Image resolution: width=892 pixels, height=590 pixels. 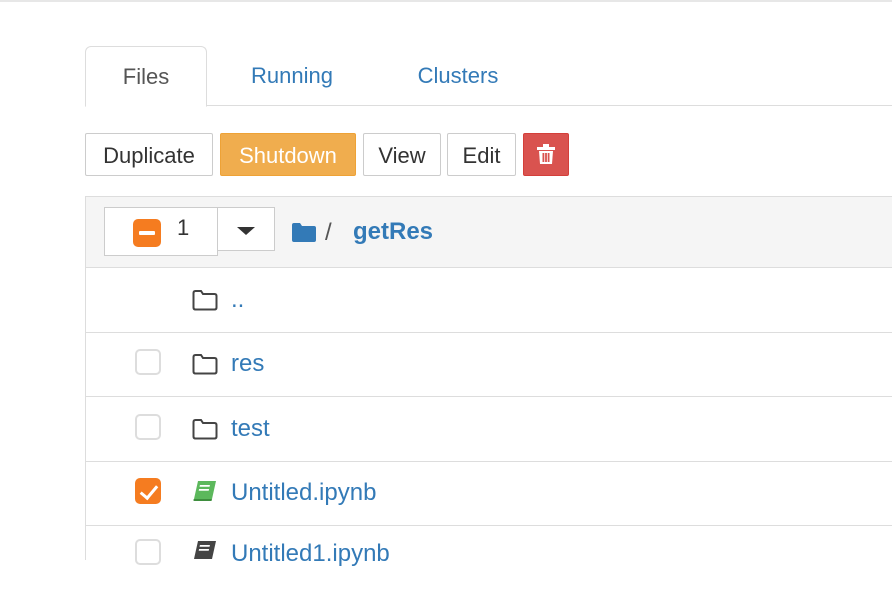 What do you see at coordinates (148, 491) in the screenshot?
I see `item-checkbox-checked` at bounding box center [148, 491].